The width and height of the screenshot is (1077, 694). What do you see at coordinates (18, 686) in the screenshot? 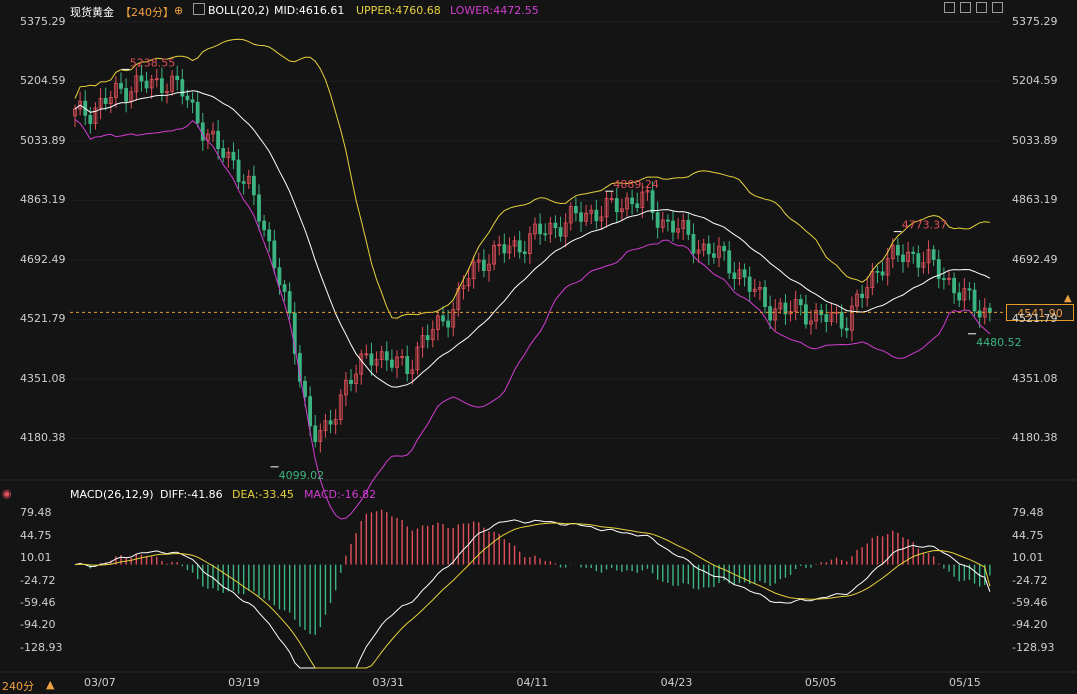
I see `footer-period: 240分` at bounding box center [18, 686].